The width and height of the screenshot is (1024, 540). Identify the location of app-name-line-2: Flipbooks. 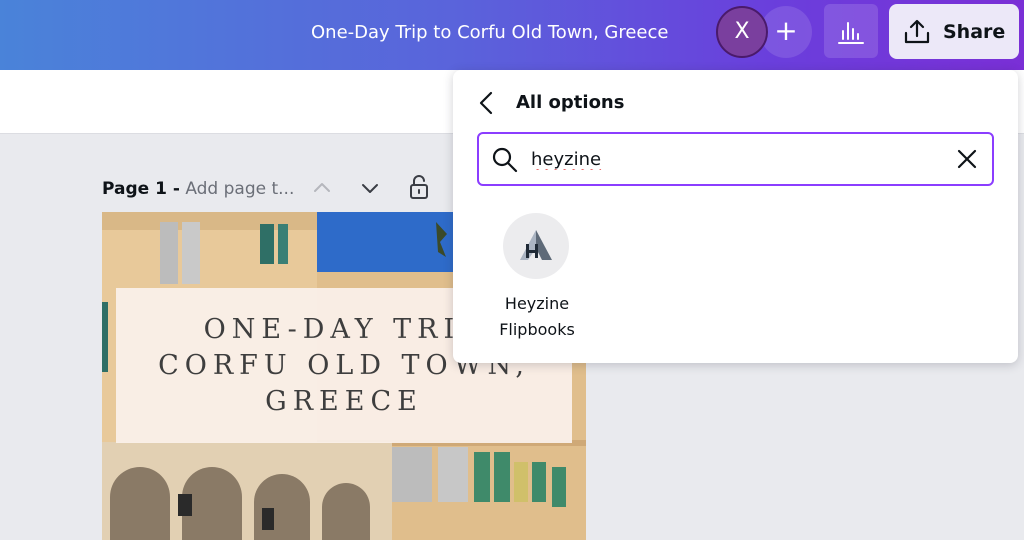
(537, 329).